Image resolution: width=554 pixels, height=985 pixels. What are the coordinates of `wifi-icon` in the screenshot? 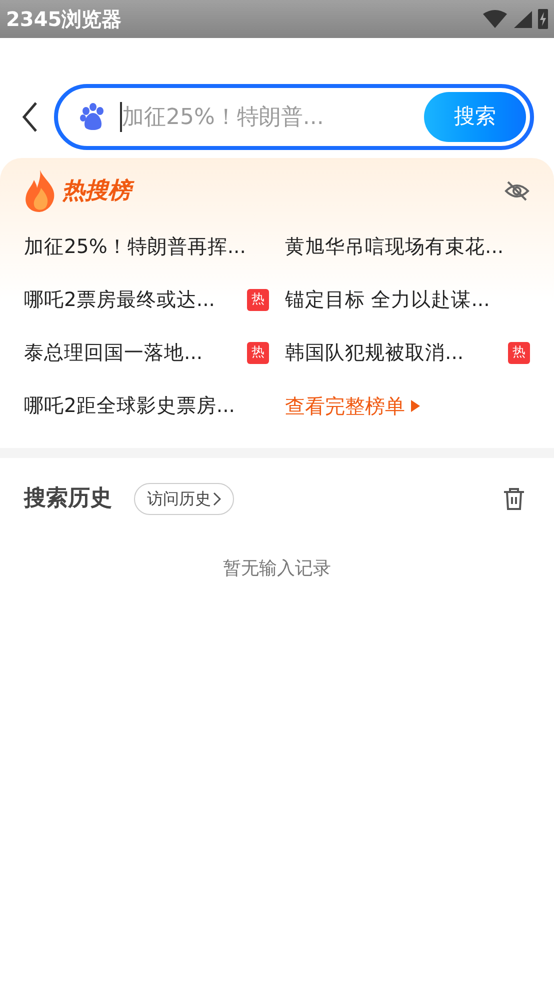 It's located at (495, 19).